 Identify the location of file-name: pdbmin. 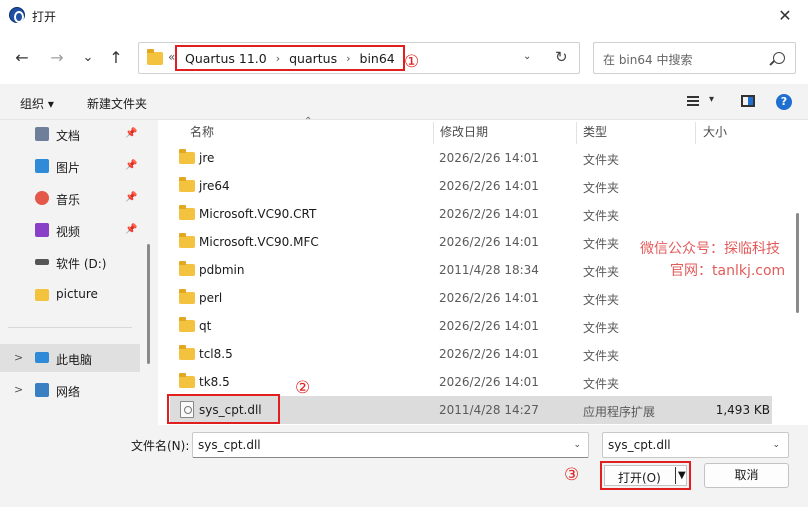
(222, 270).